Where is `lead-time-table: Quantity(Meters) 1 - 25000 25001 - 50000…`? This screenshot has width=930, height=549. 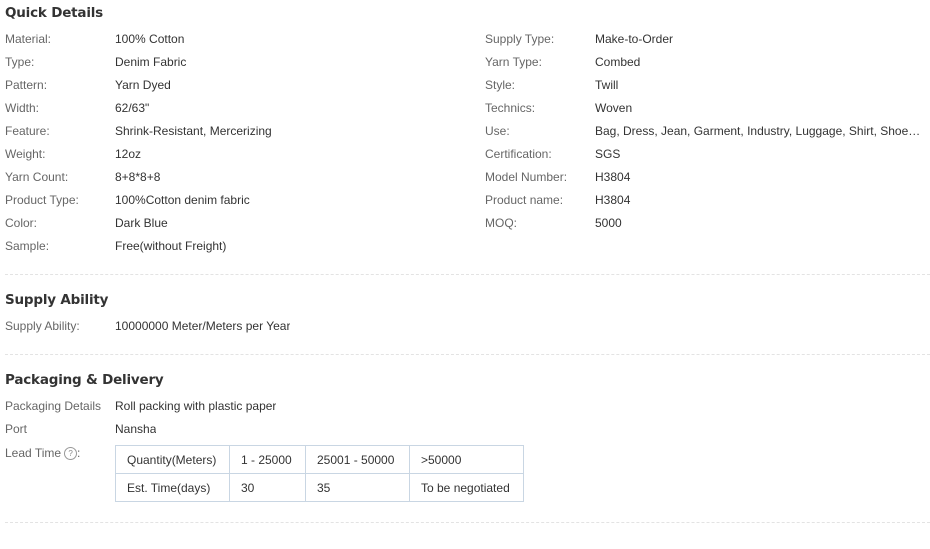
lead-time-table: Quantity(Meters) 1 - 25000 25001 - 50000… is located at coordinates (319, 473).